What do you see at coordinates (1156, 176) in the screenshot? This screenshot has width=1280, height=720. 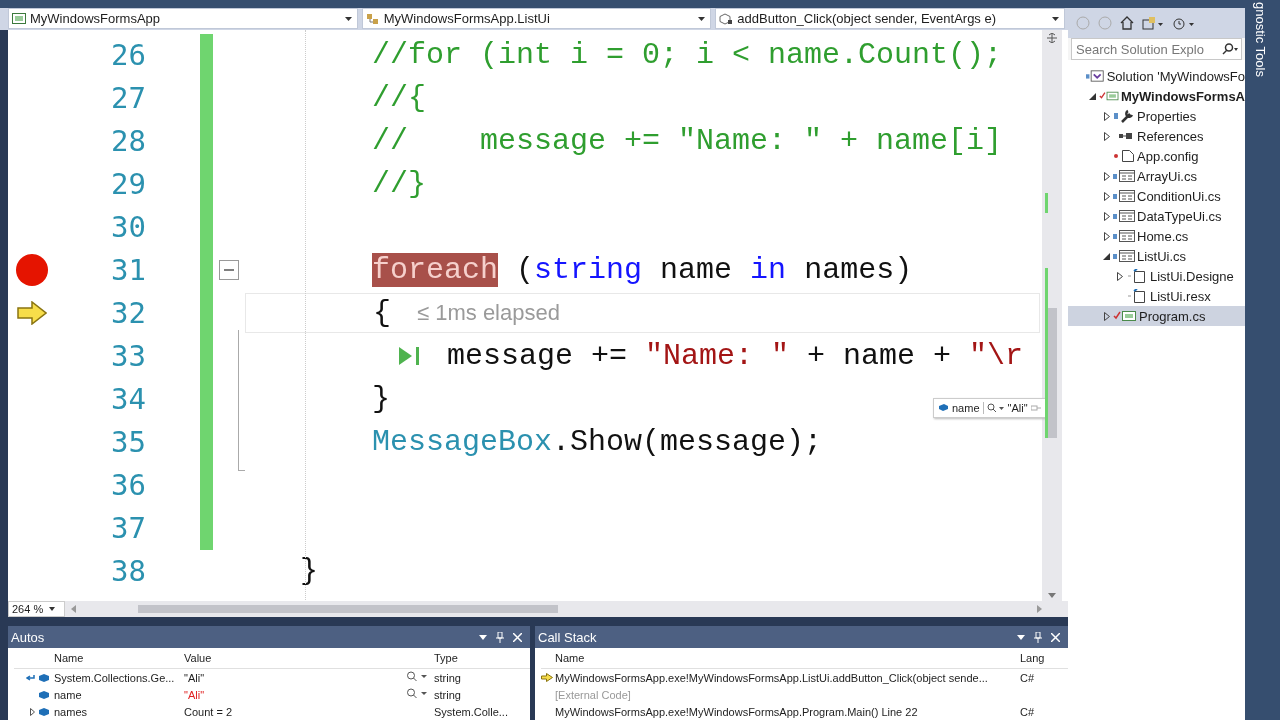 I see `tree-item: ArrayUi.cs` at bounding box center [1156, 176].